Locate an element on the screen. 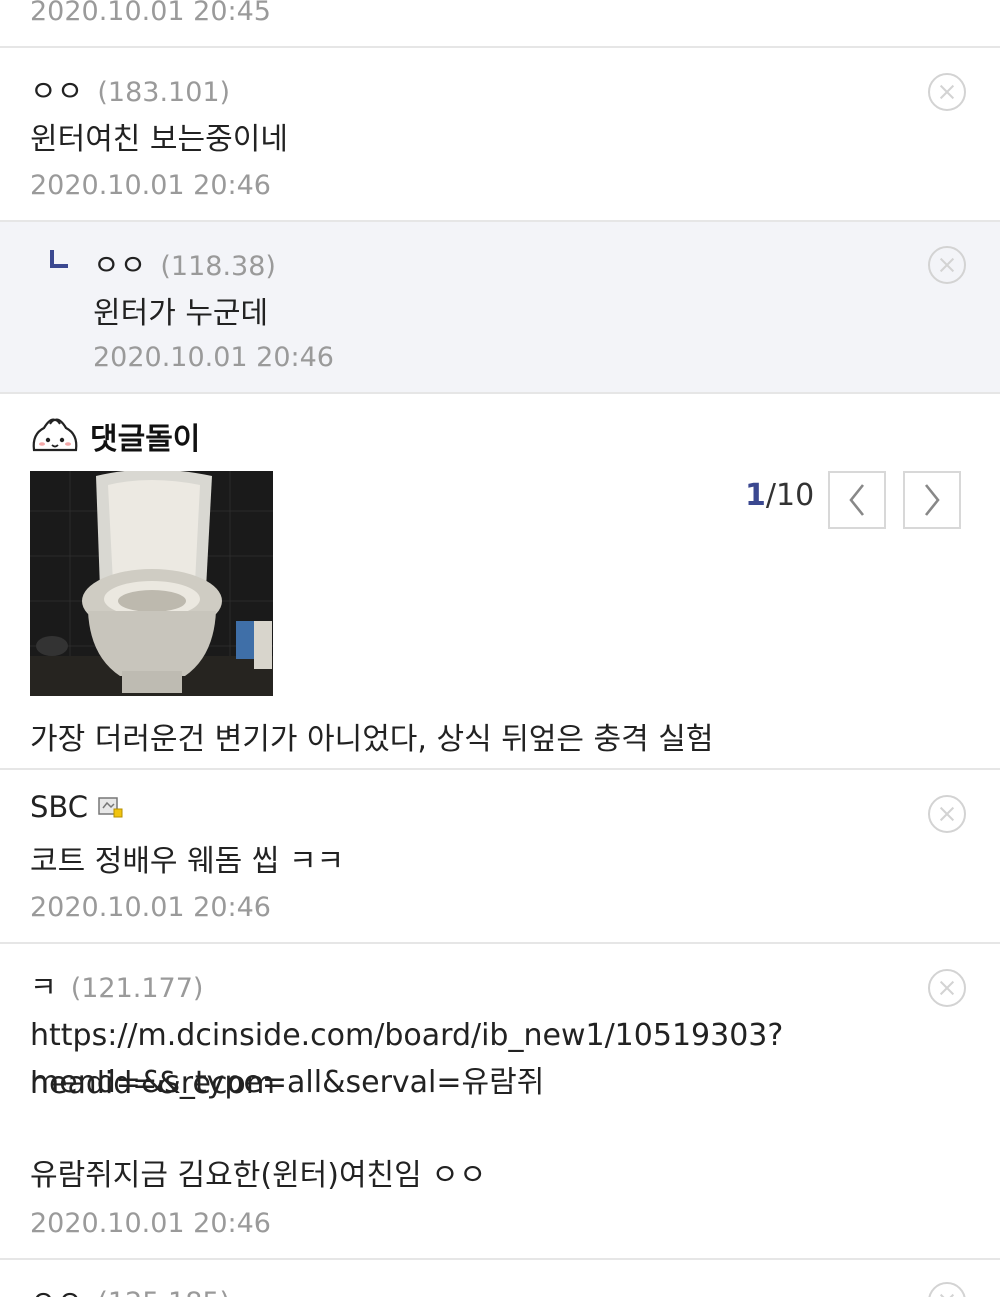 The height and width of the screenshot is (1297, 1000). comment-body: 윈터가 누군데 is located at coordinates (181, 313).